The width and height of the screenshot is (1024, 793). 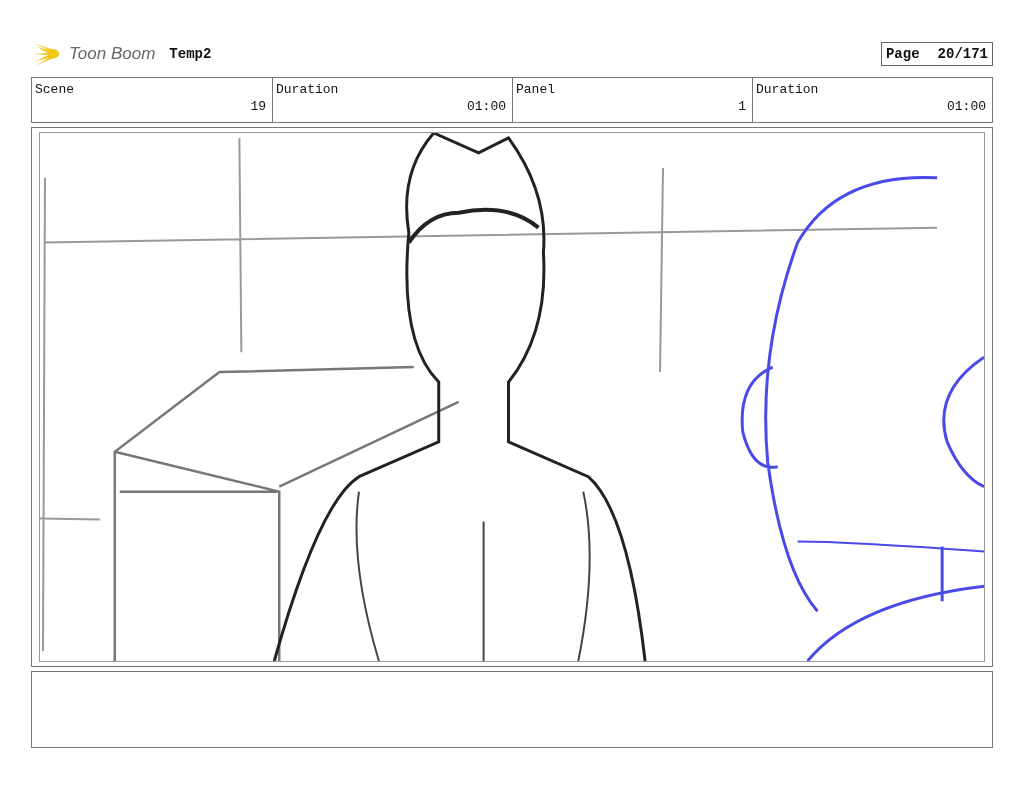 What do you see at coordinates (258, 106) in the screenshot?
I see `table-cell: 19` at bounding box center [258, 106].